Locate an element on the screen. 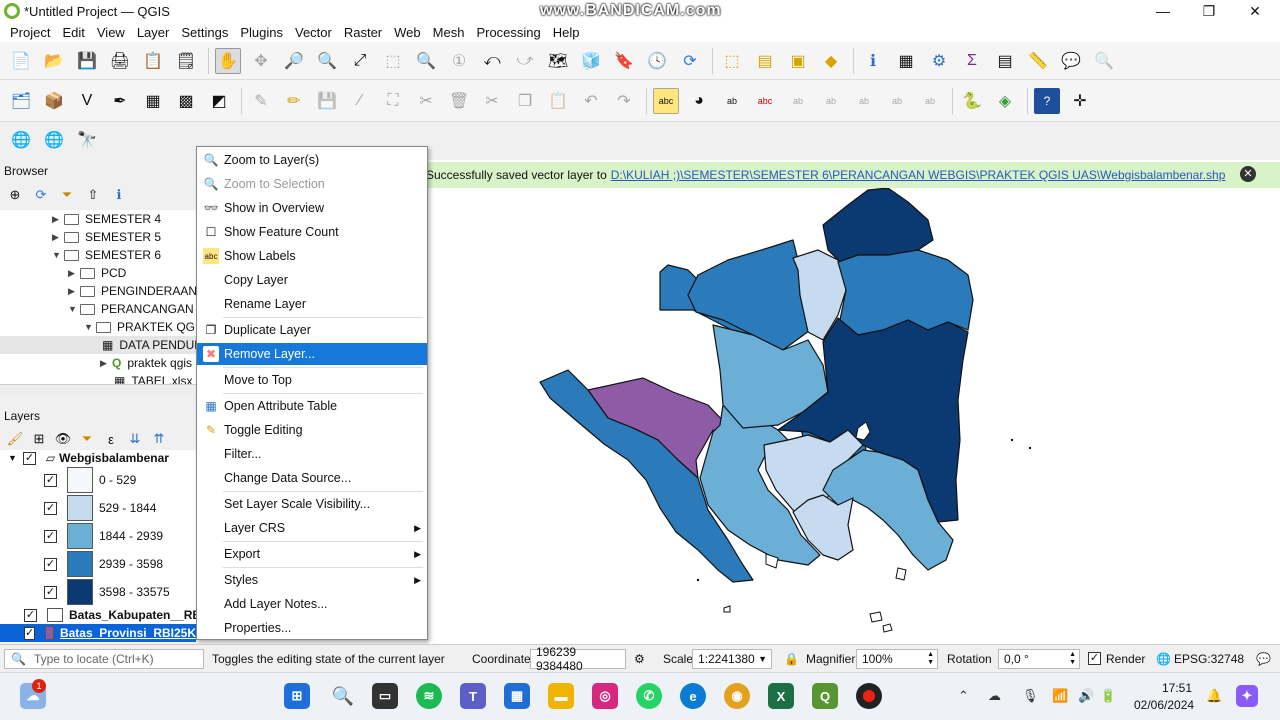 The height and width of the screenshot is (720, 1280). map-region is located at coordinates (750, 295).